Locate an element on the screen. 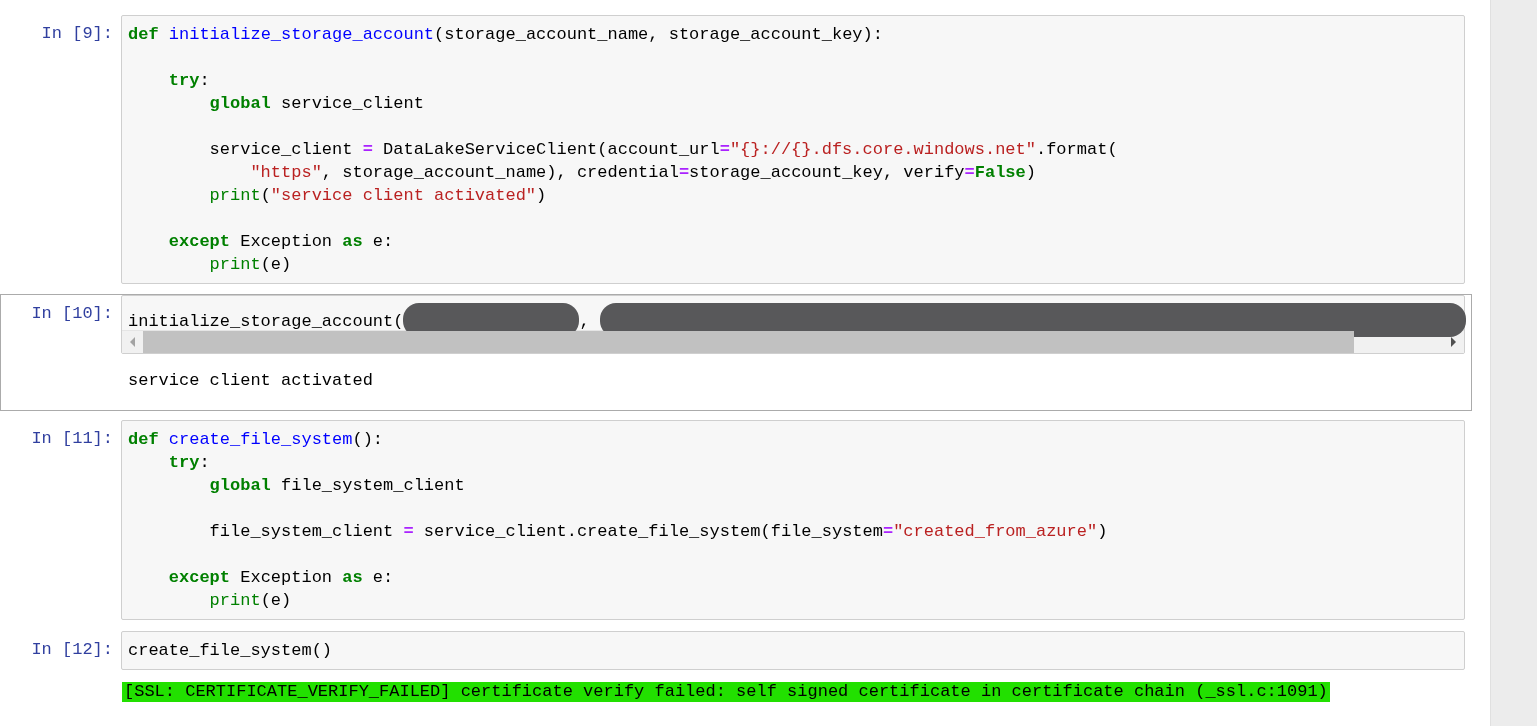  code-input: create_file_system() is located at coordinates (793, 650).